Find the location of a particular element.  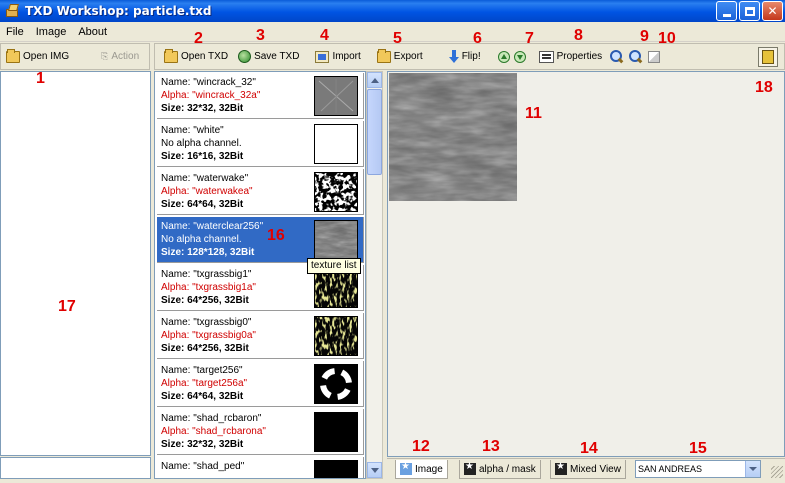

annotation-18: 18 is located at coordinates (764, 87).